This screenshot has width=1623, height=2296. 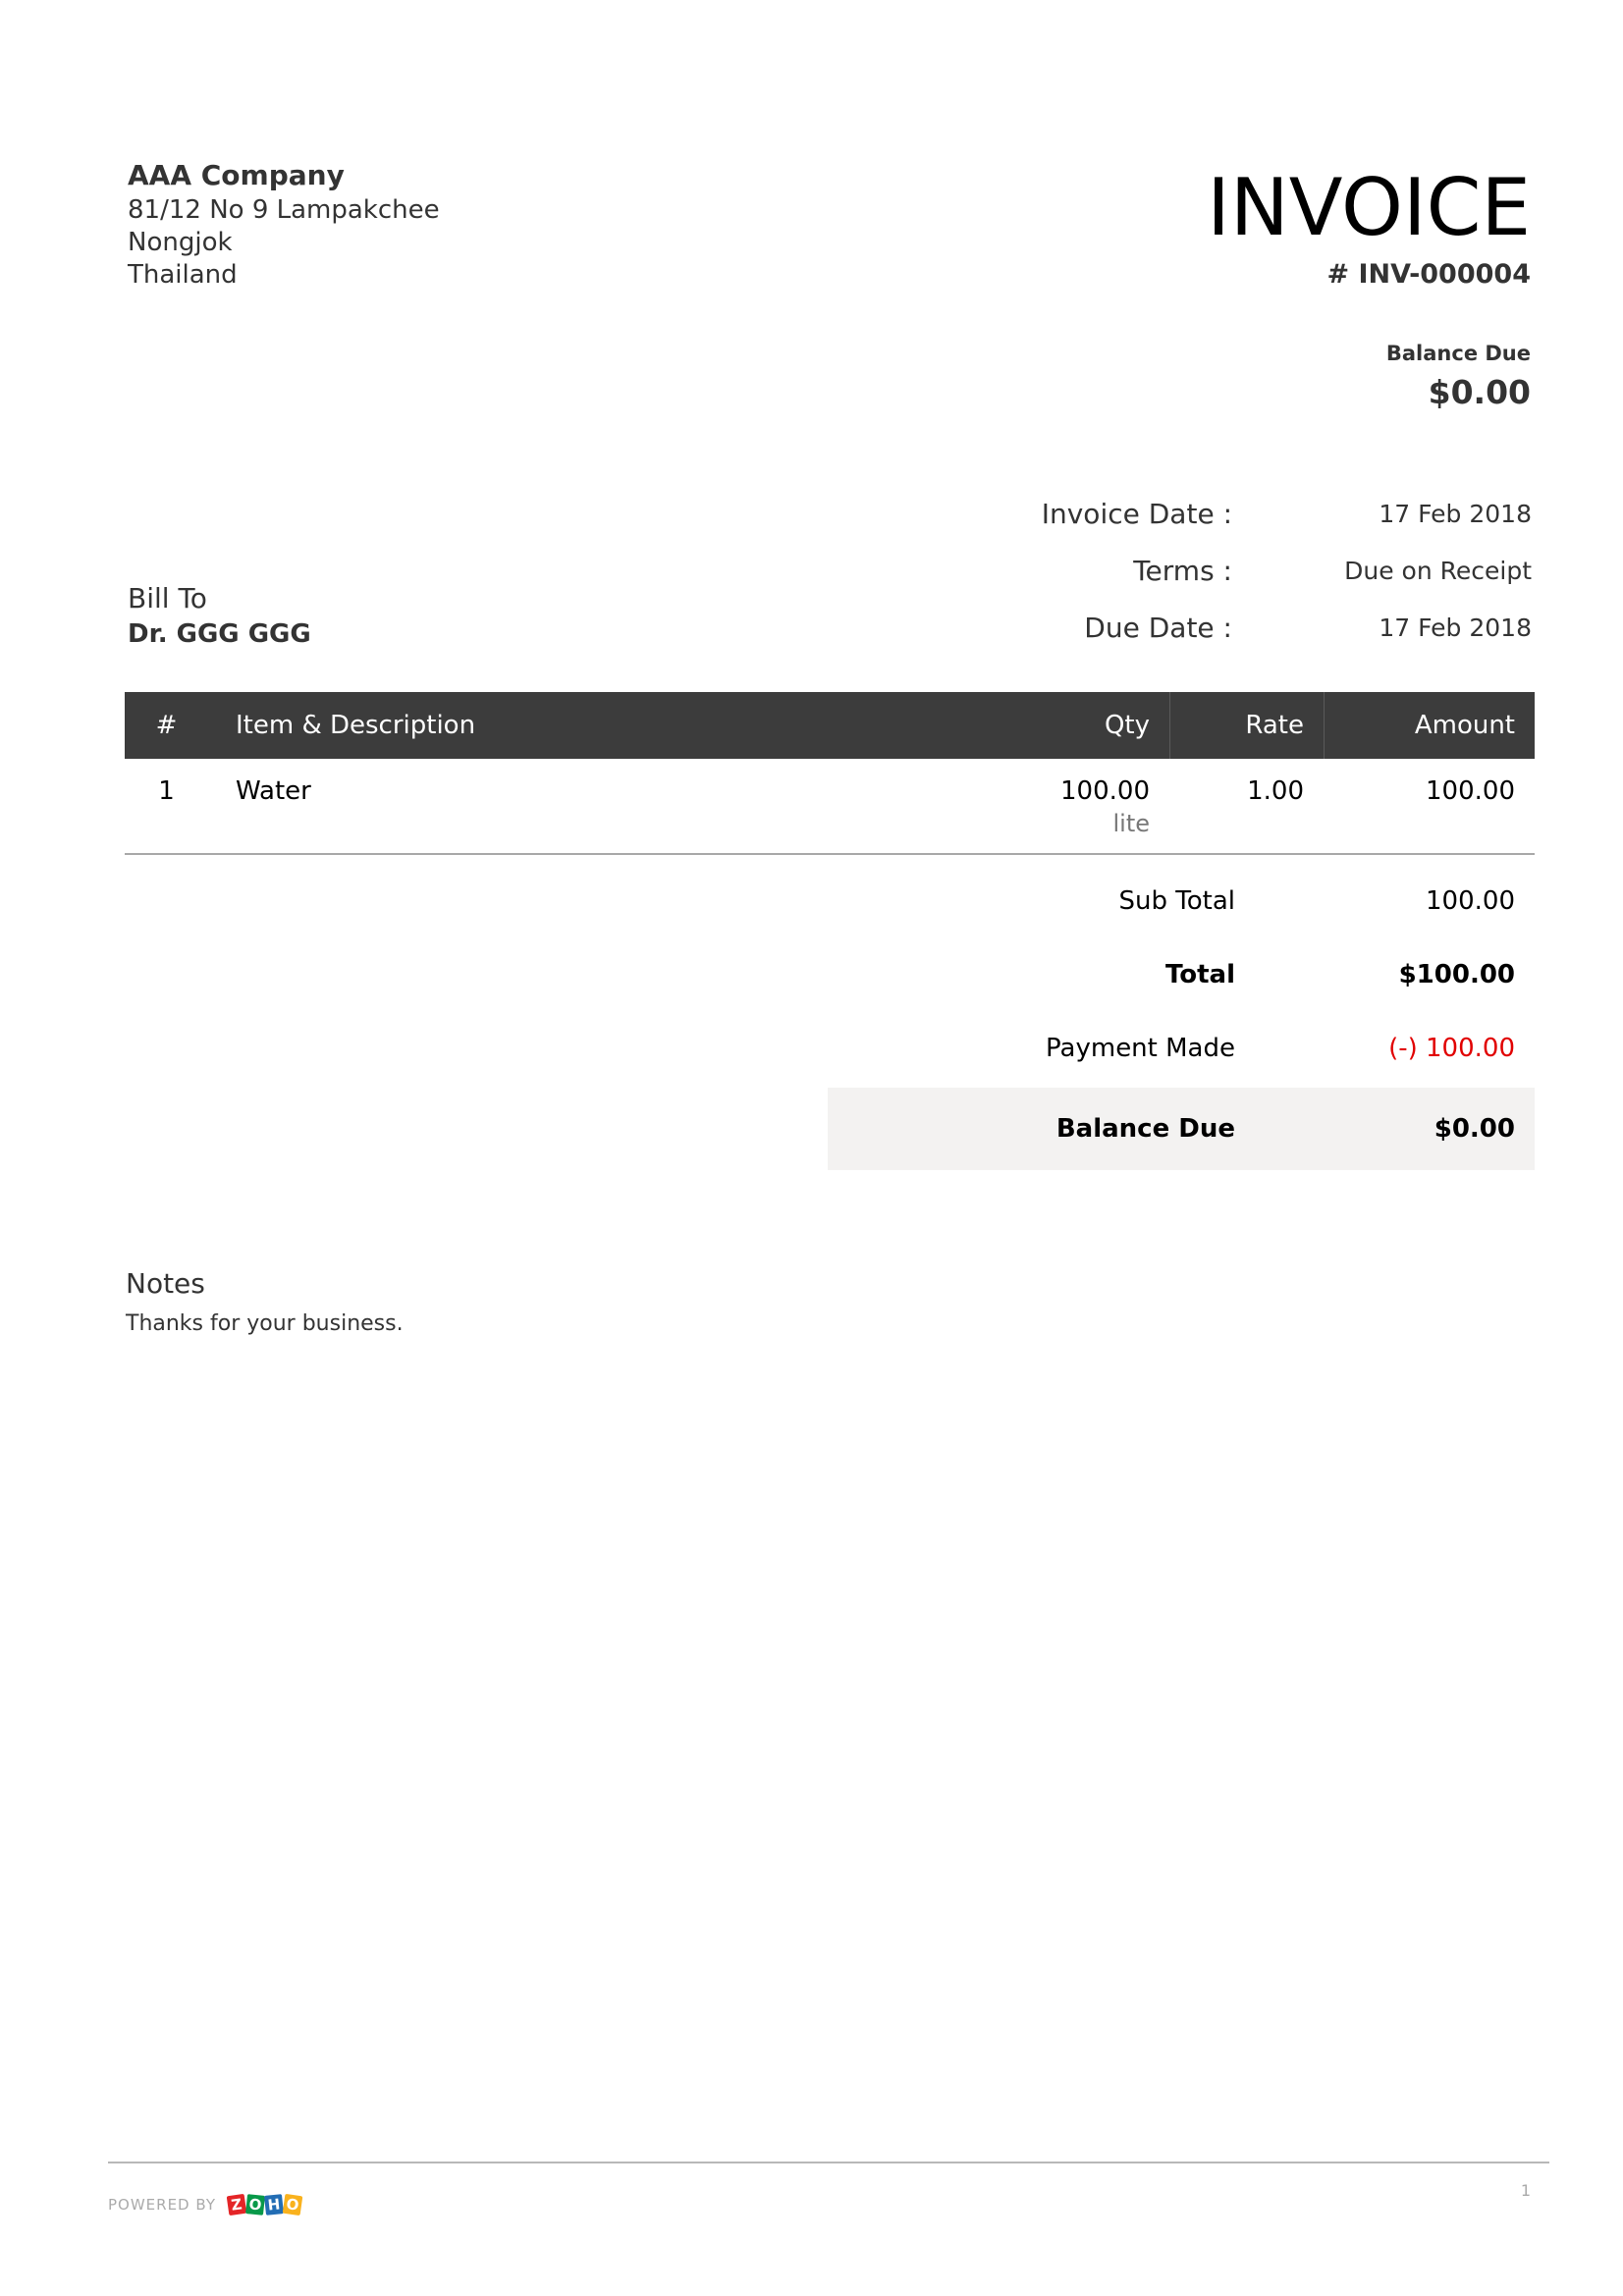 What do you see at coordinates (165, 1284) in the screenshot?
I see `notes-label: Notes` at bounding box center [165, 1284].